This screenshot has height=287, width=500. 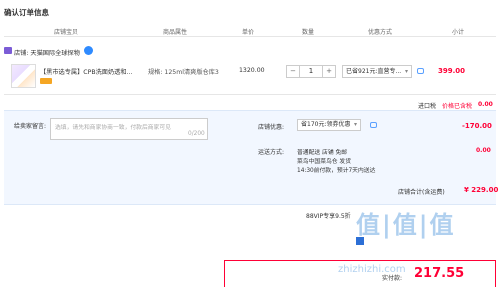 I want to click on store-discount-amount: -170.00, so click(x=477, y=126).